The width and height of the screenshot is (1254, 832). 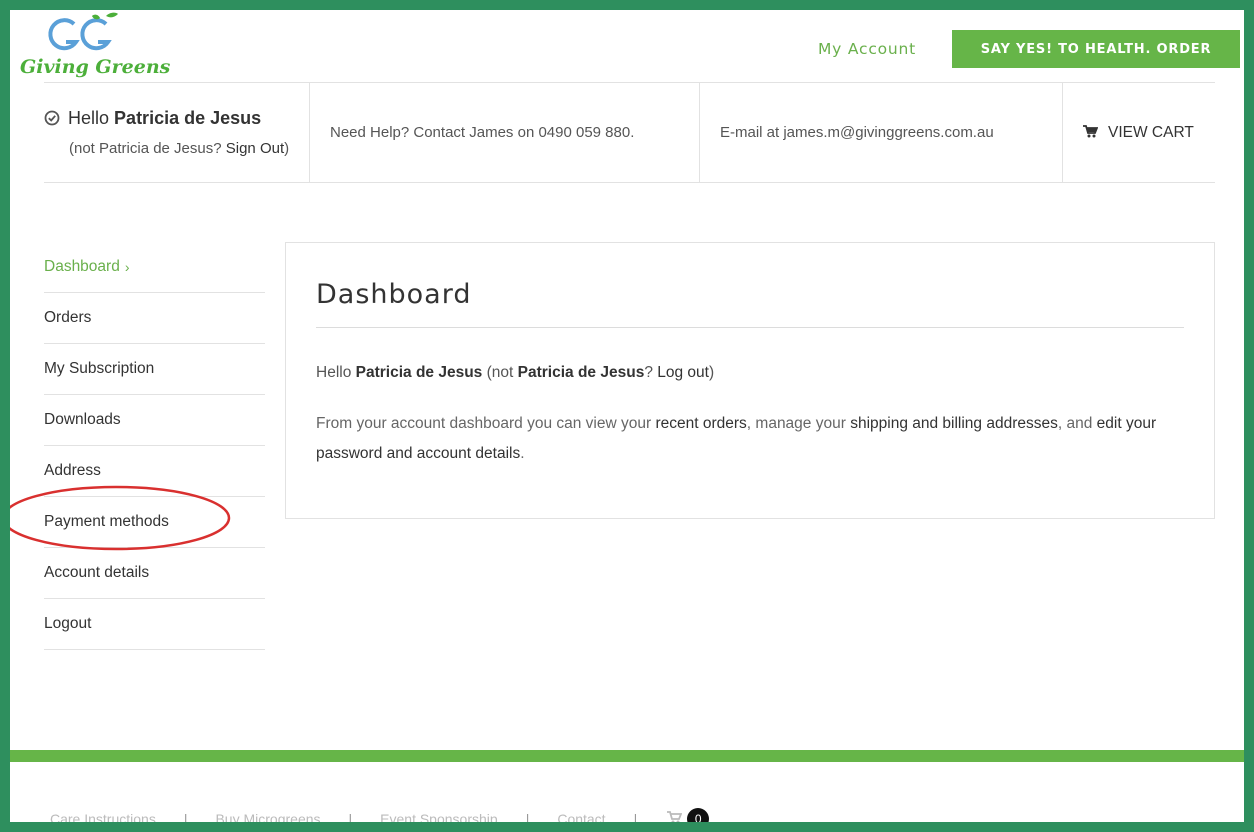 I want to click on nav-item-label: My Subscription, so click(x=99, y=368).